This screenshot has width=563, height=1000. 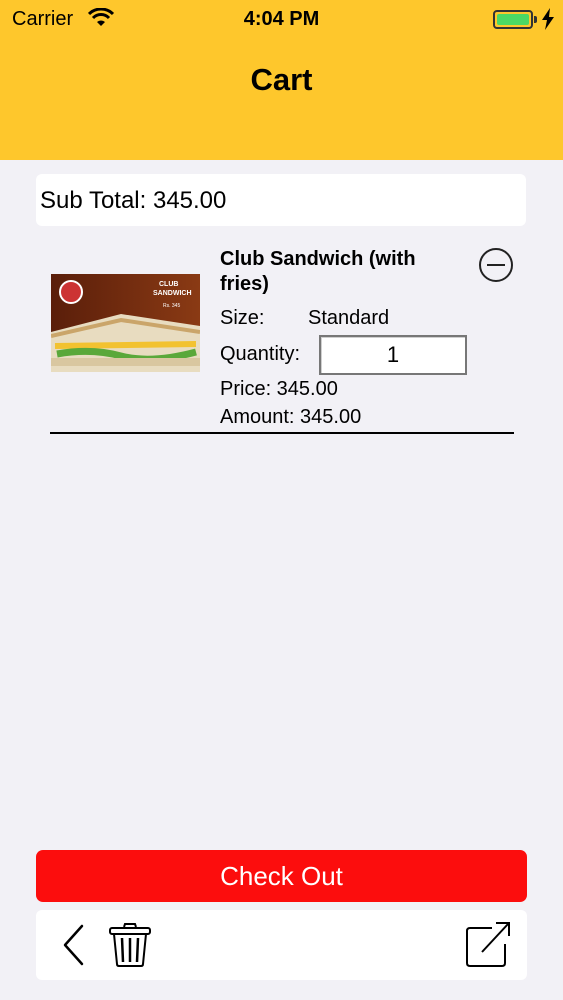 I want to click on battery-fill, so click(x=513, y=19).